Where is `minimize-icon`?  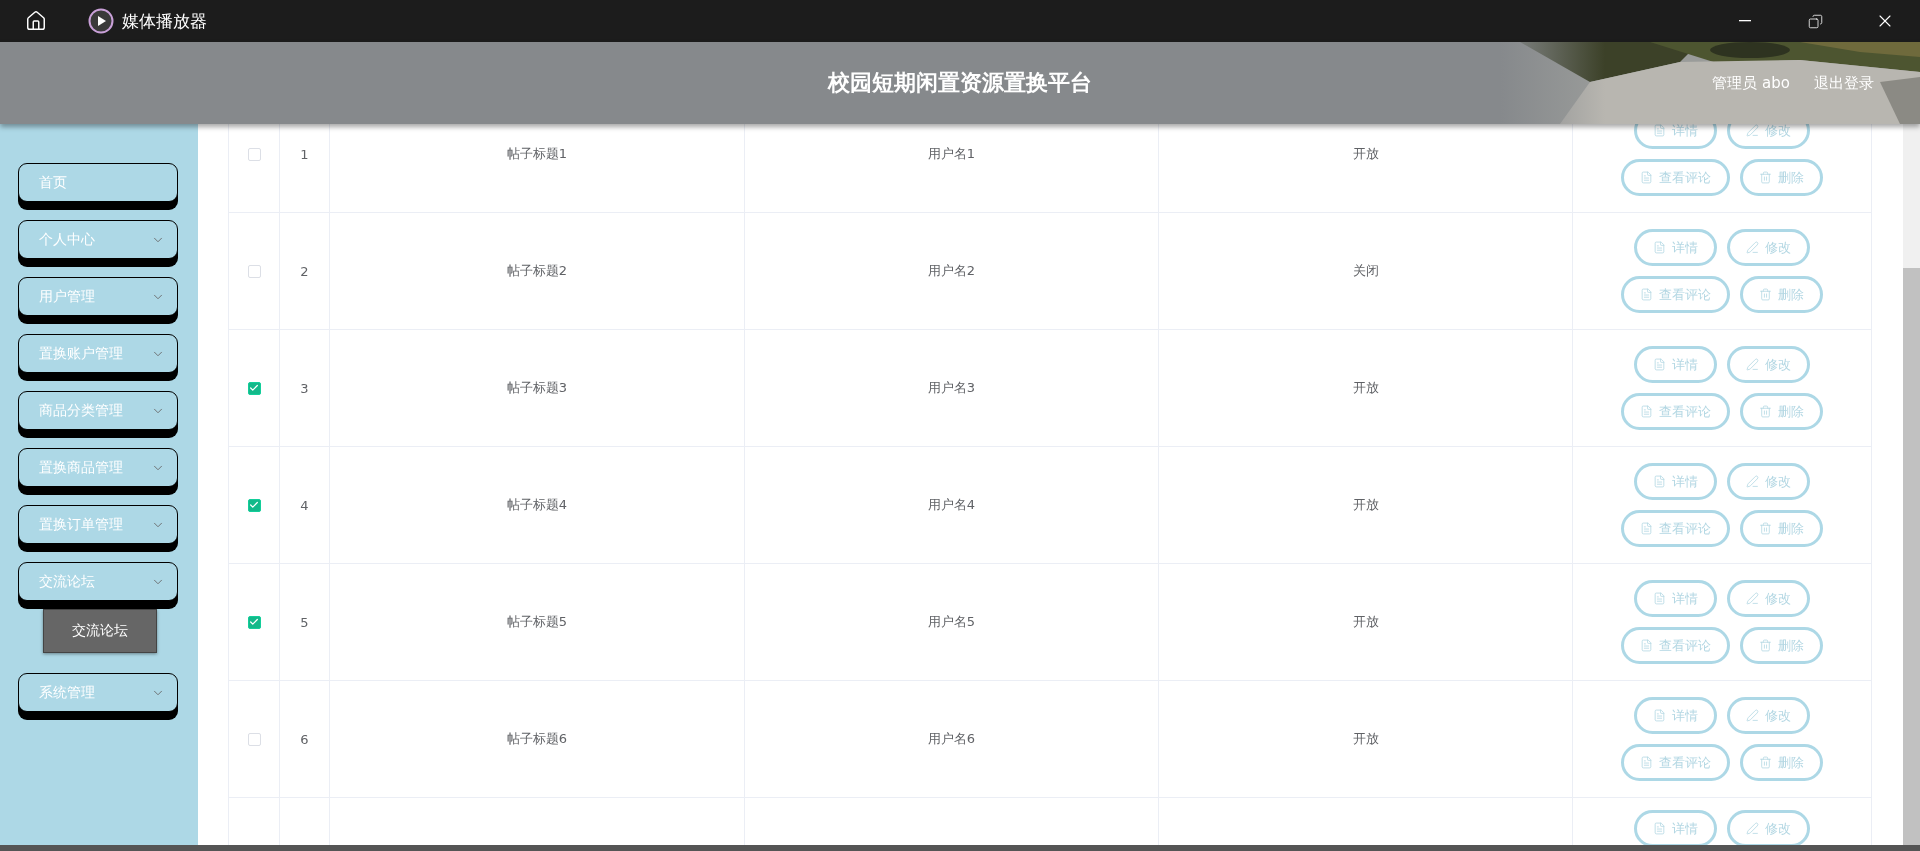
minimize-icon is located at coordinates (1745, 21).